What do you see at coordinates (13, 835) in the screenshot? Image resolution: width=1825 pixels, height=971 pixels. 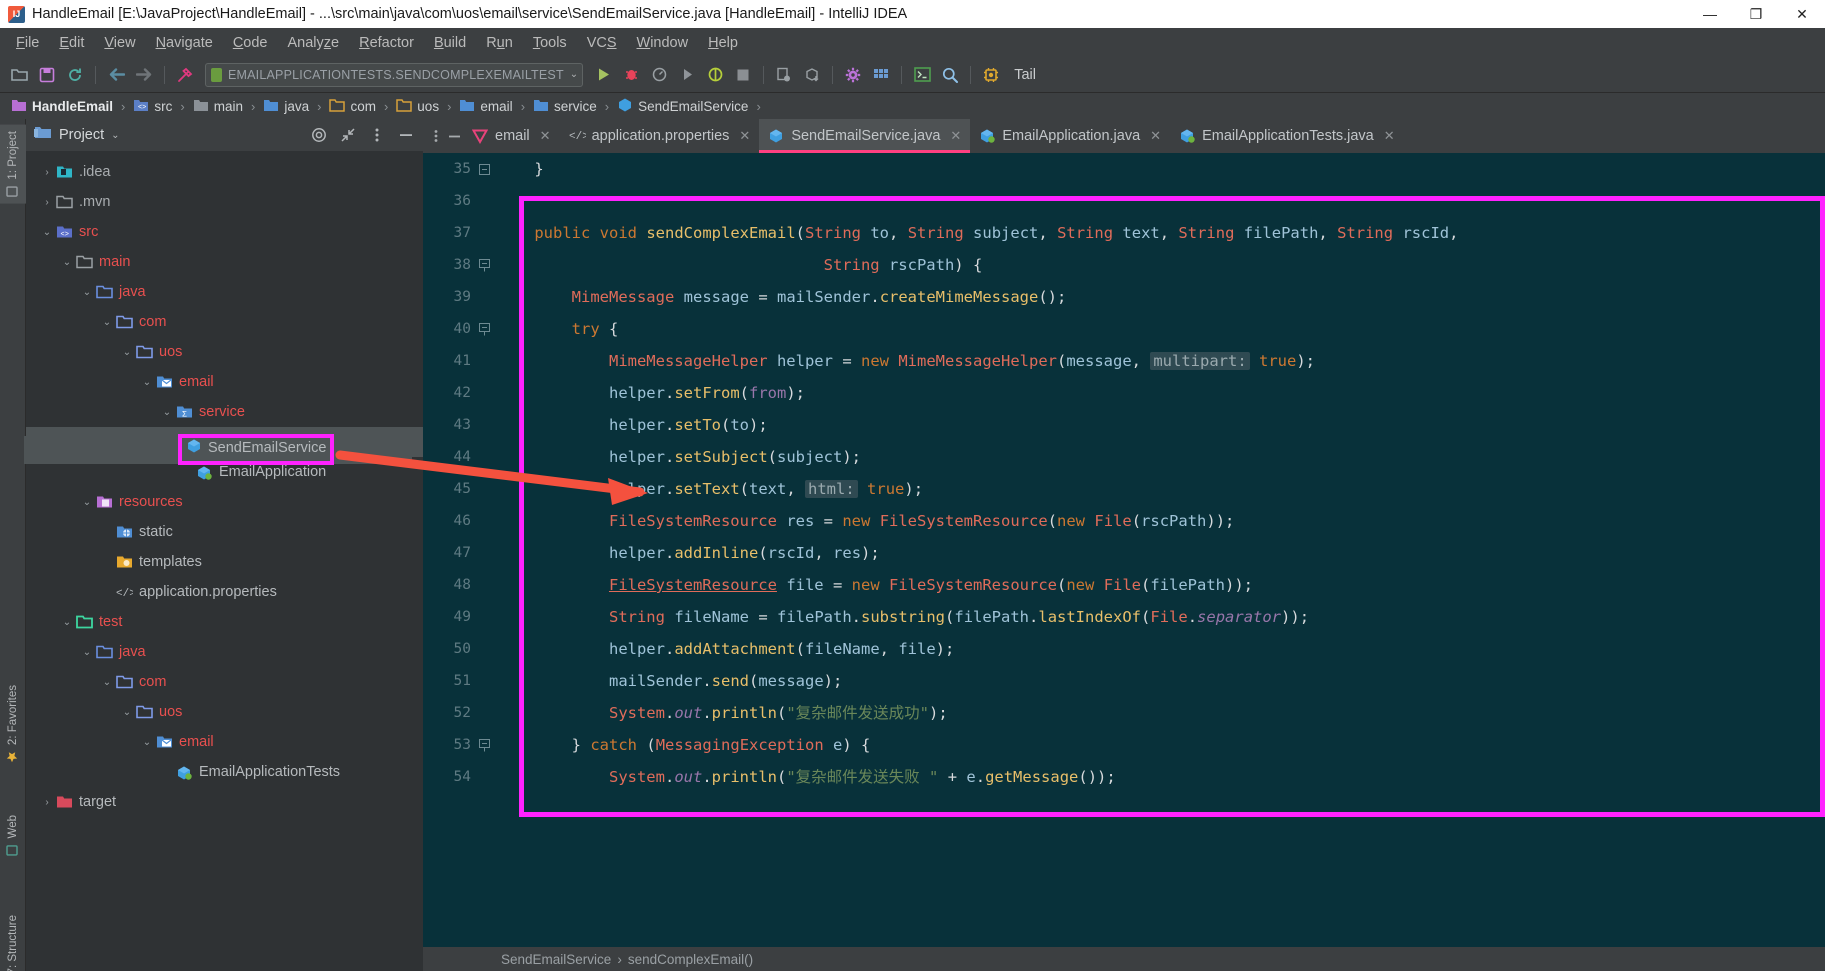 I see `tool-window-button-web: Web` at bounding box center [13, 835].